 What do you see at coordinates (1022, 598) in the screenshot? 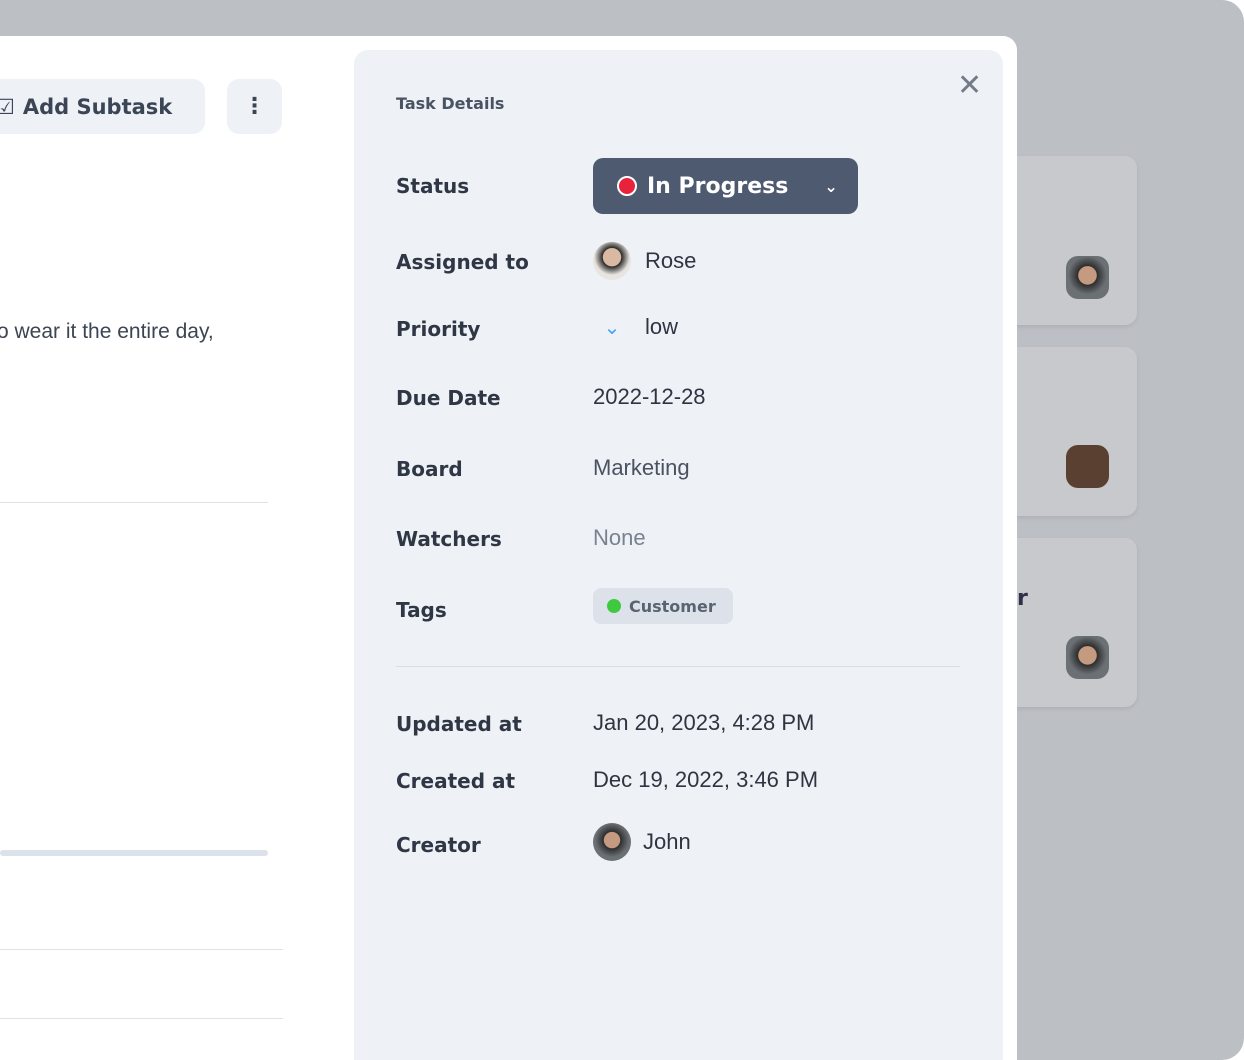
I see `card-title: r` at bounding box center [1022, 598].